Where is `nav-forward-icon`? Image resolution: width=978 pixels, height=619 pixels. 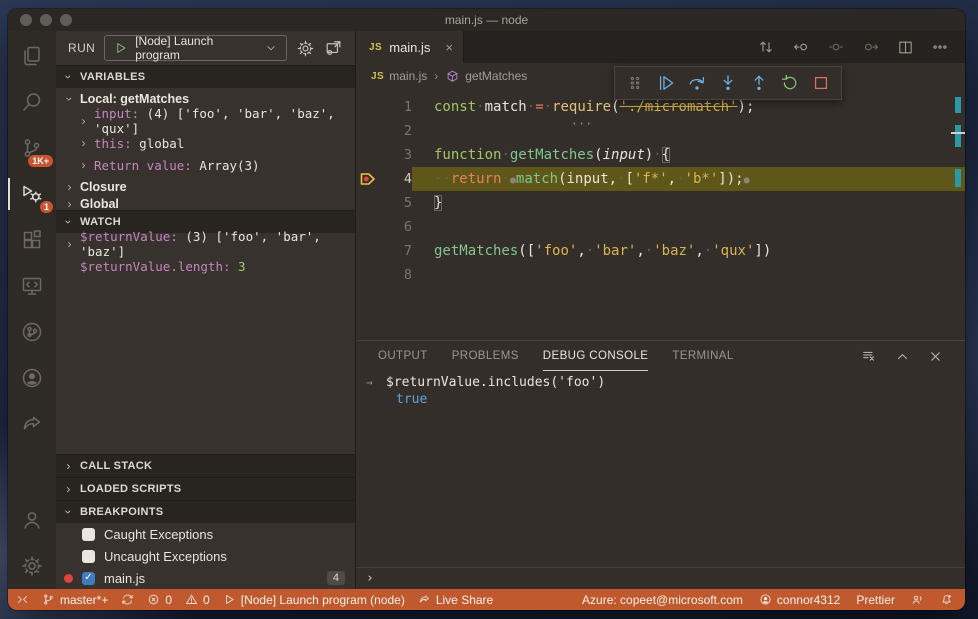
nav-forward-icon is located at coordinates (871, 47).